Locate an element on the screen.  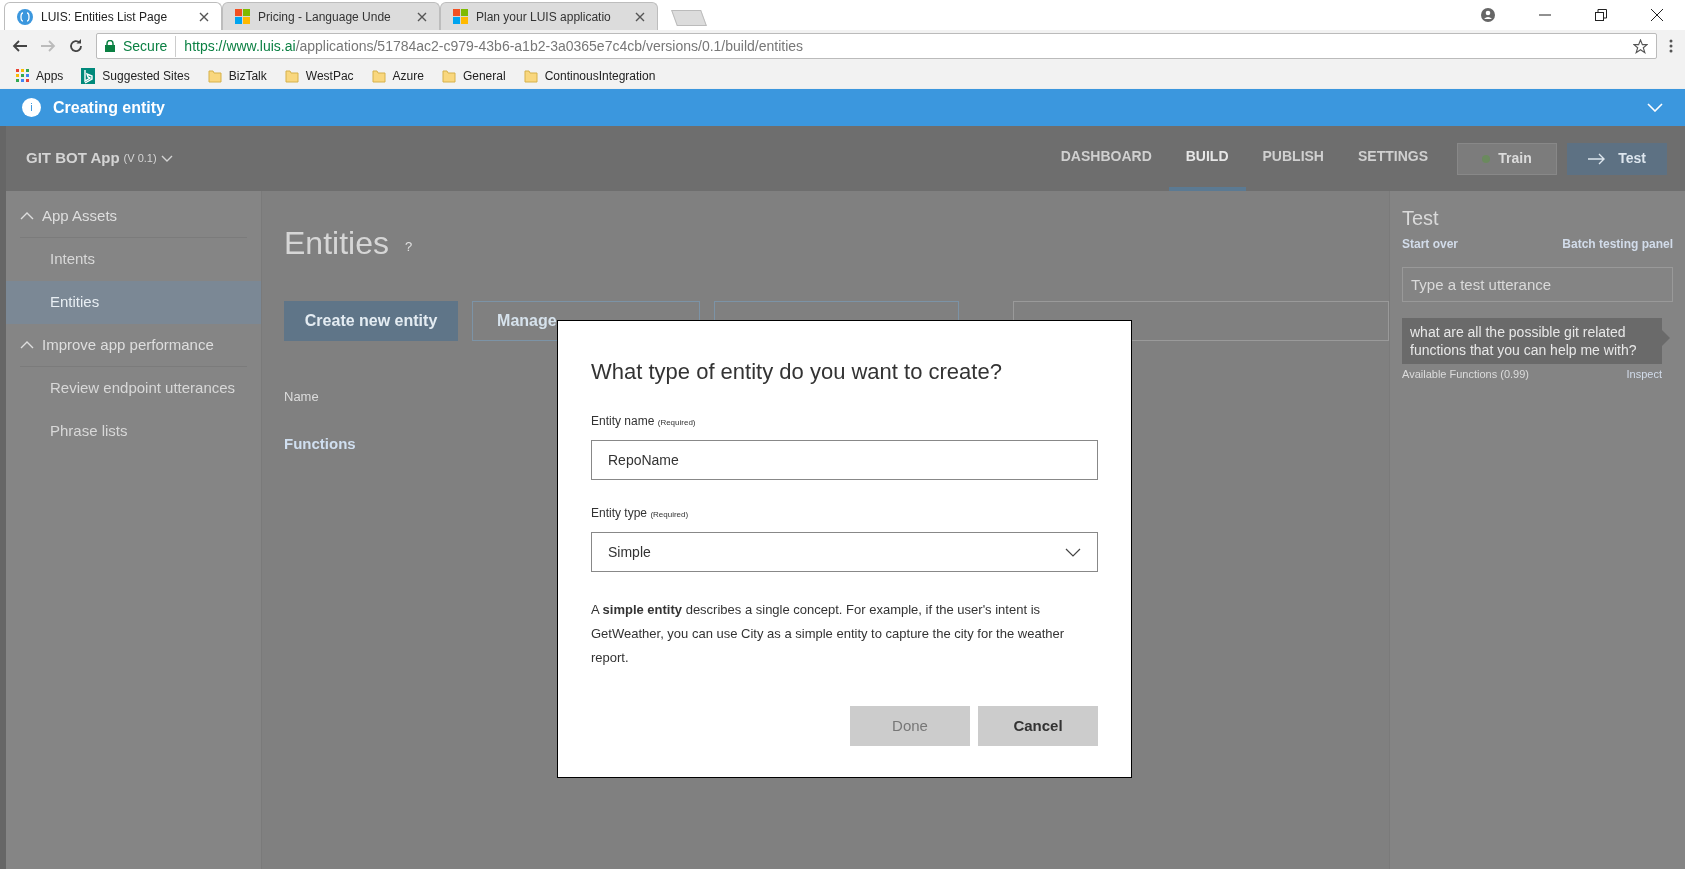
brackets-icon is located at coordinates (25, 16).